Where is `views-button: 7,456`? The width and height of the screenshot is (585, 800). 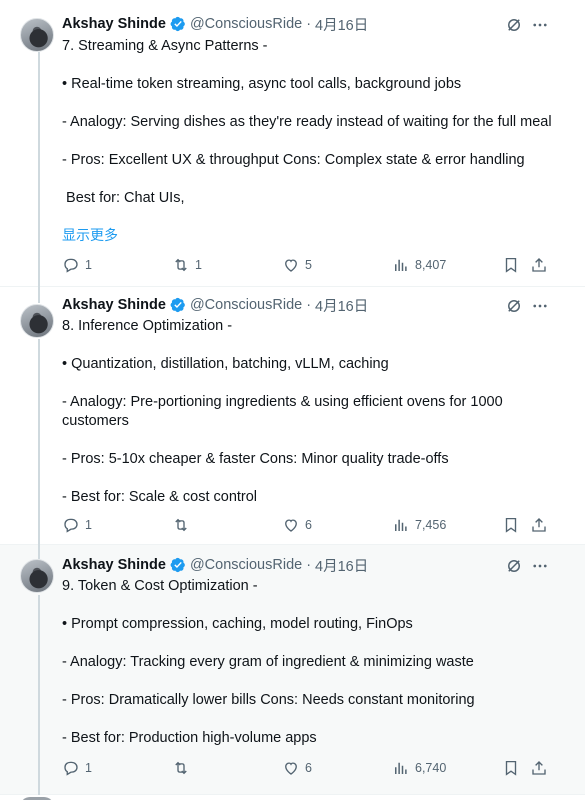
views-button: 7,456 is located at coordinates (419, 525).